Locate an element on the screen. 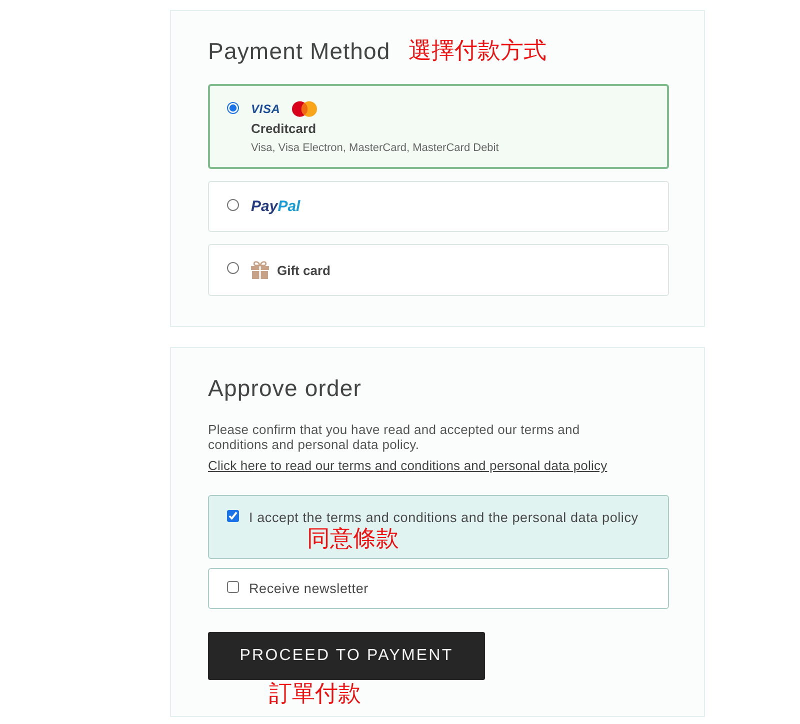 This screenshot has height=724, width=800. section-title: Approve order is located at coordinates (285, 388).